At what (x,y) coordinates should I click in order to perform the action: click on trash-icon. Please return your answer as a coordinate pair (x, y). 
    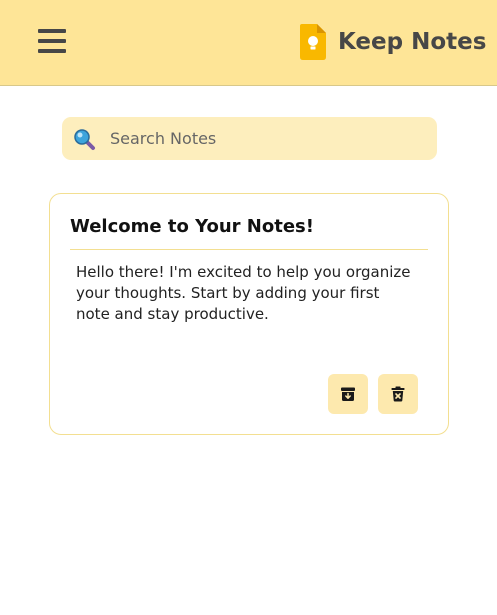
    Looking at the image, I should click on (398, 394).